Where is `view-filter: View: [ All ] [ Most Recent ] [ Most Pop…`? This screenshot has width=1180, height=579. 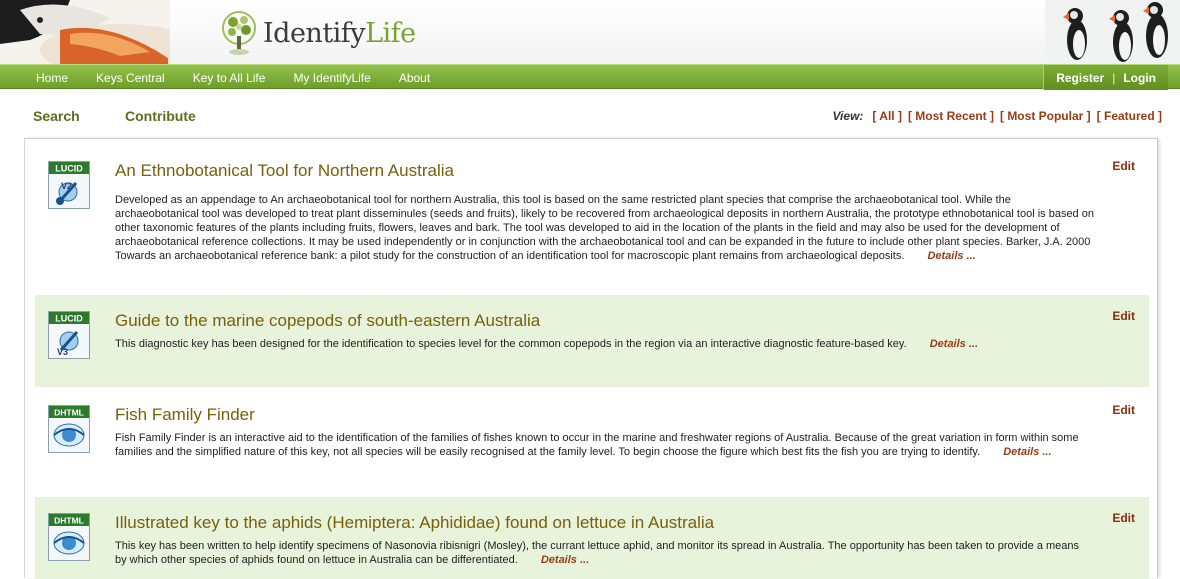
view-filter: View: [ All ] [ Most Recent ] [ Most Pop… is located at coordinates (998, 116).